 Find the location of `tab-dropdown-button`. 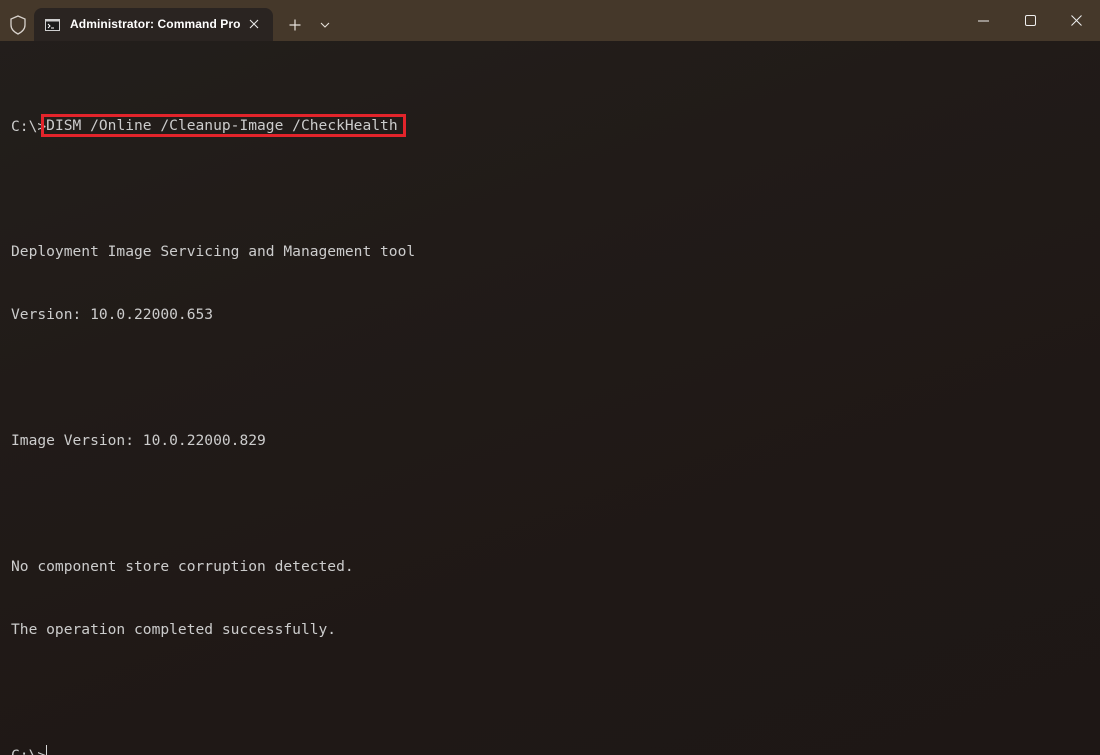

tab-dropdown-button is located at coordinates (325, 25).